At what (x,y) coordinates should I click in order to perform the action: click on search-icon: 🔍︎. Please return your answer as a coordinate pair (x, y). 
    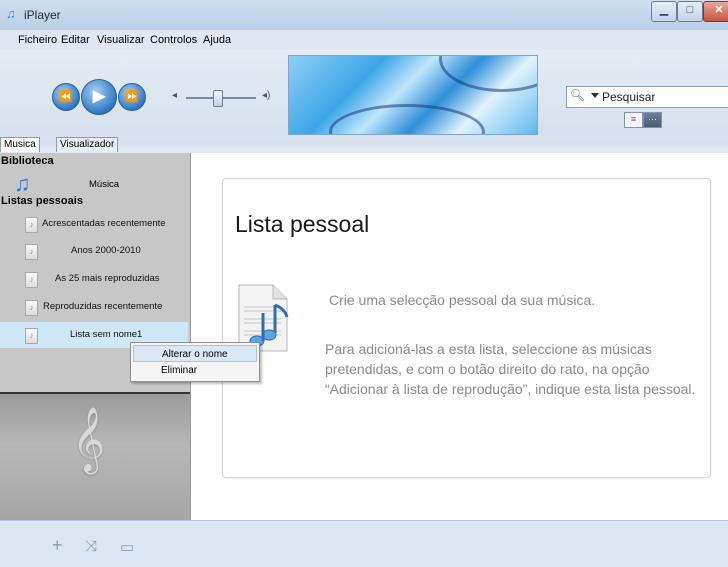
    Looking at the image, I should click on (580, 96).